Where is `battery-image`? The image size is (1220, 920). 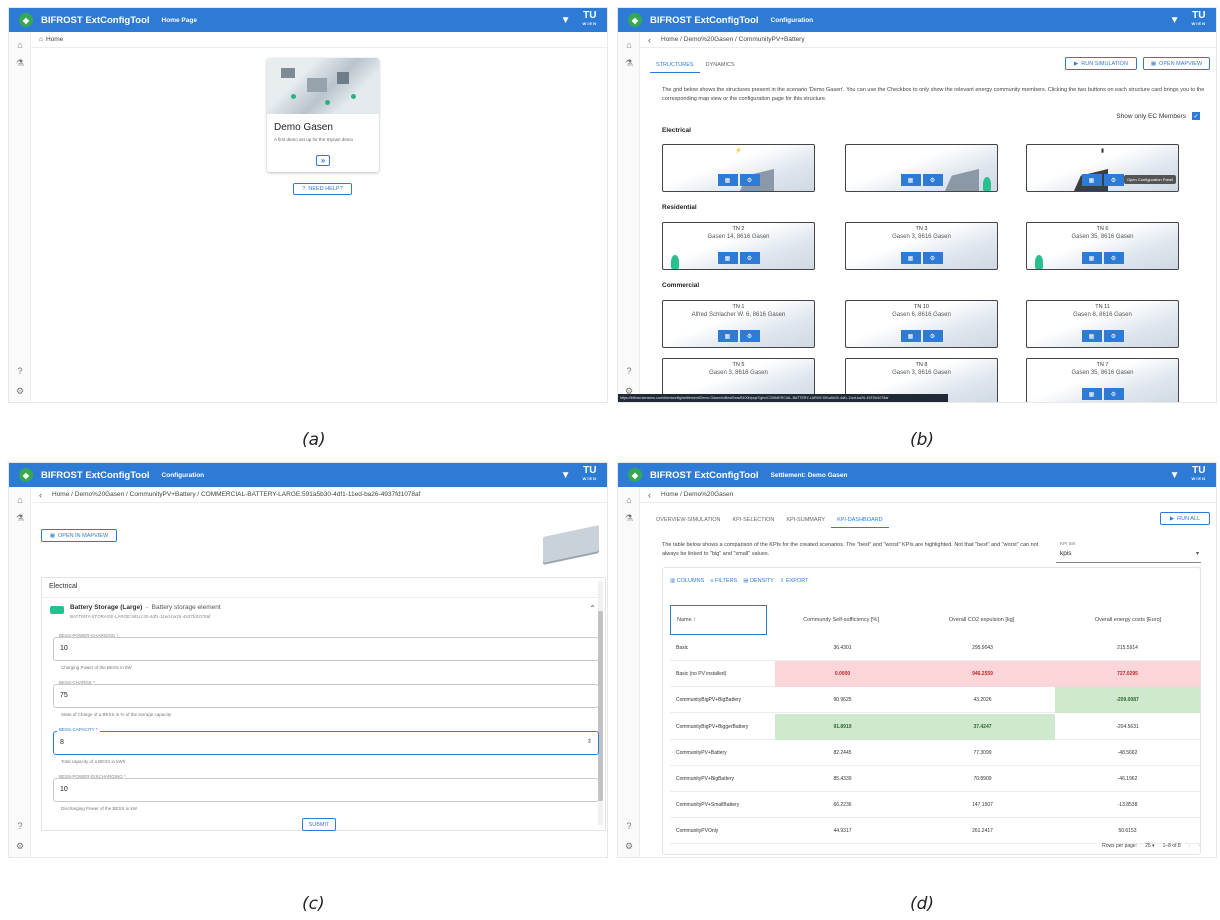
battery-image is located at coordinates (571, 544).